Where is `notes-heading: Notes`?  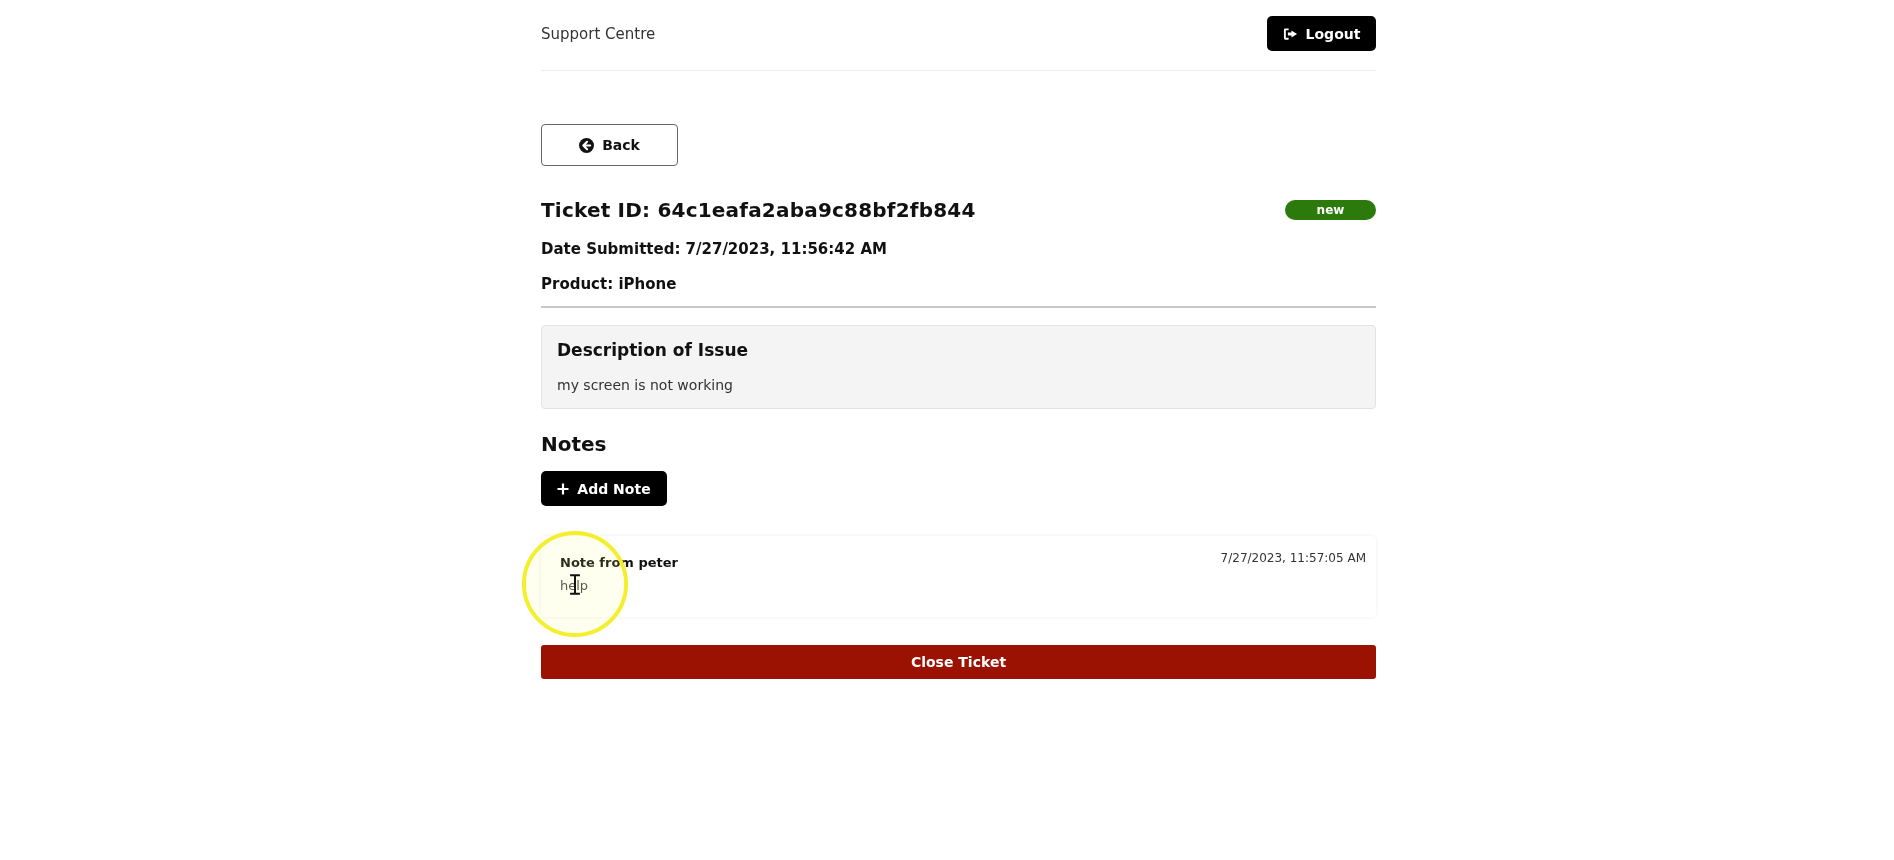
notes-heading: Notes is located at coordinates (574, 444).